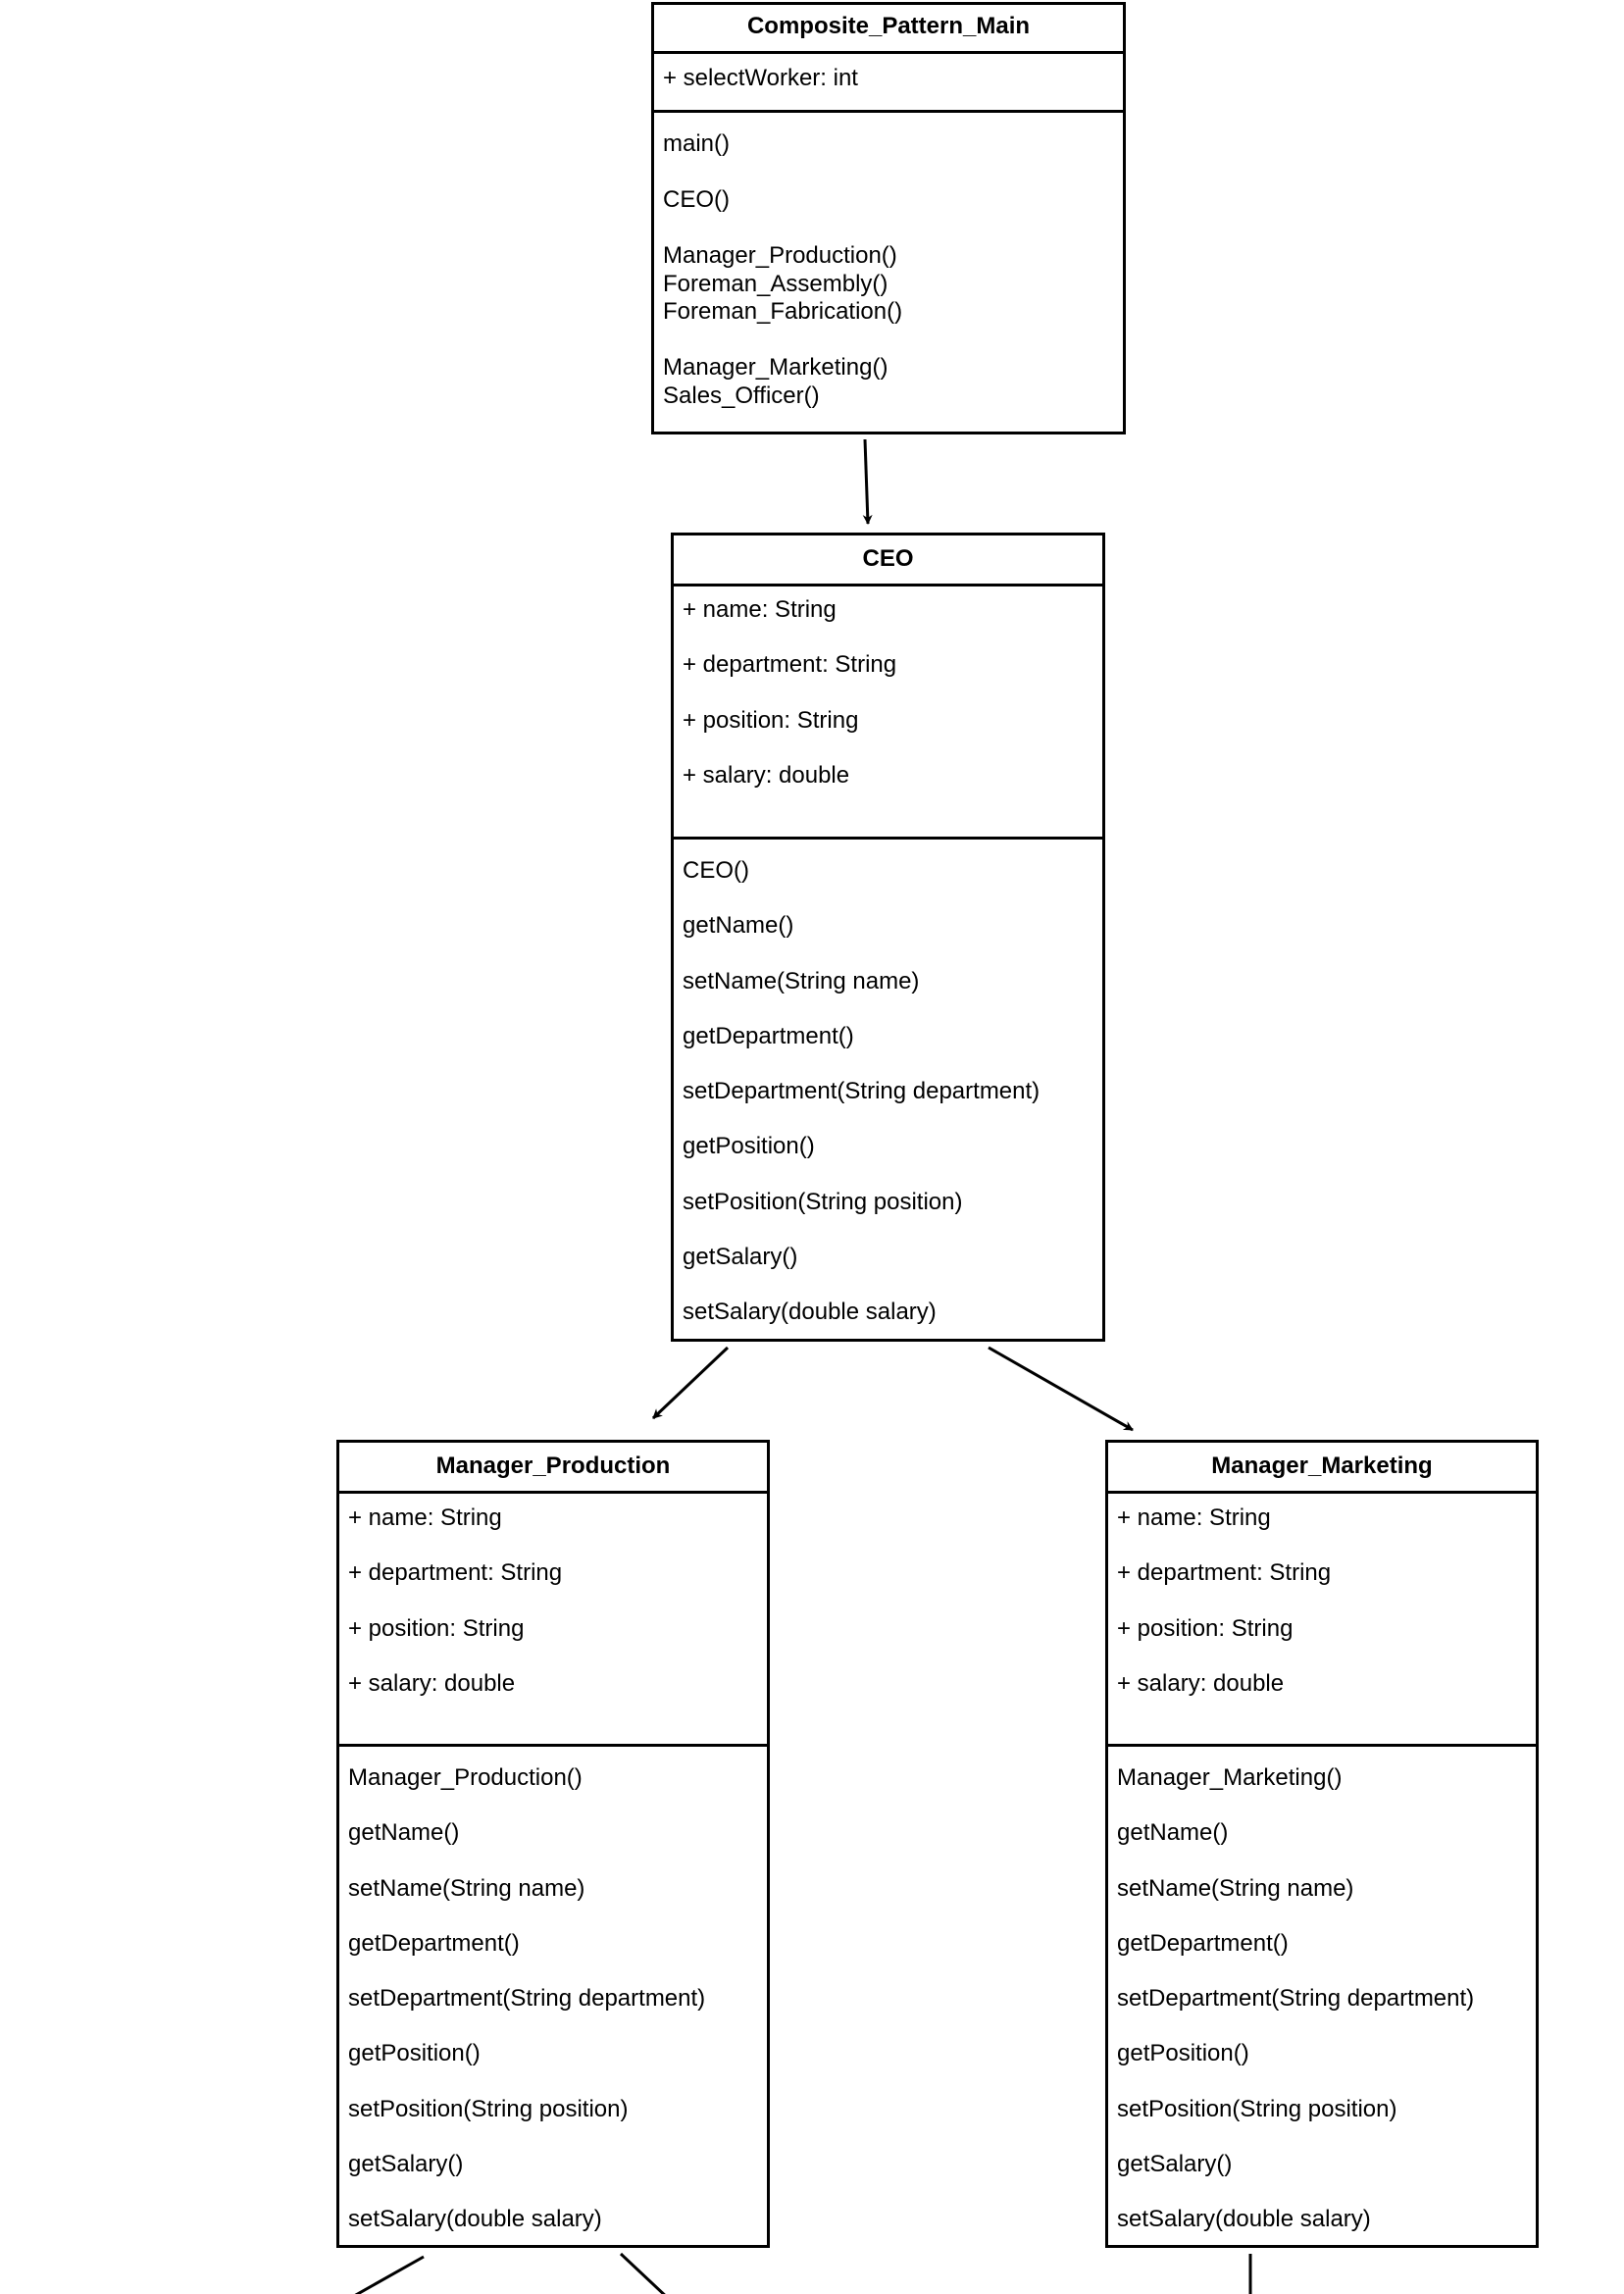 This screenshot has width=1624, height=2294. What do you see at coordinates (888, 558) in the screenshot?
I see `class-title: CEO` at bounding box center [888, 558].